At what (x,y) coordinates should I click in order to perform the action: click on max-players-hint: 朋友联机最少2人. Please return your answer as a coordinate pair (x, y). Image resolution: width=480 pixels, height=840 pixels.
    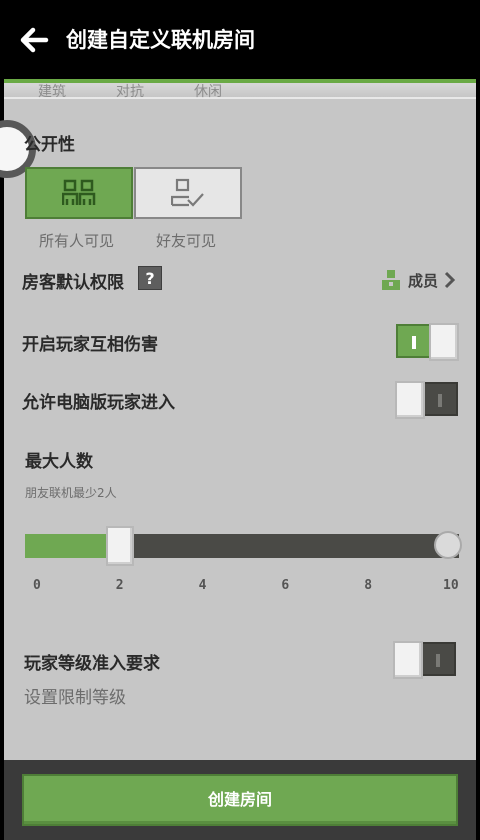
    Looking at the image, I should click on (71, 493).